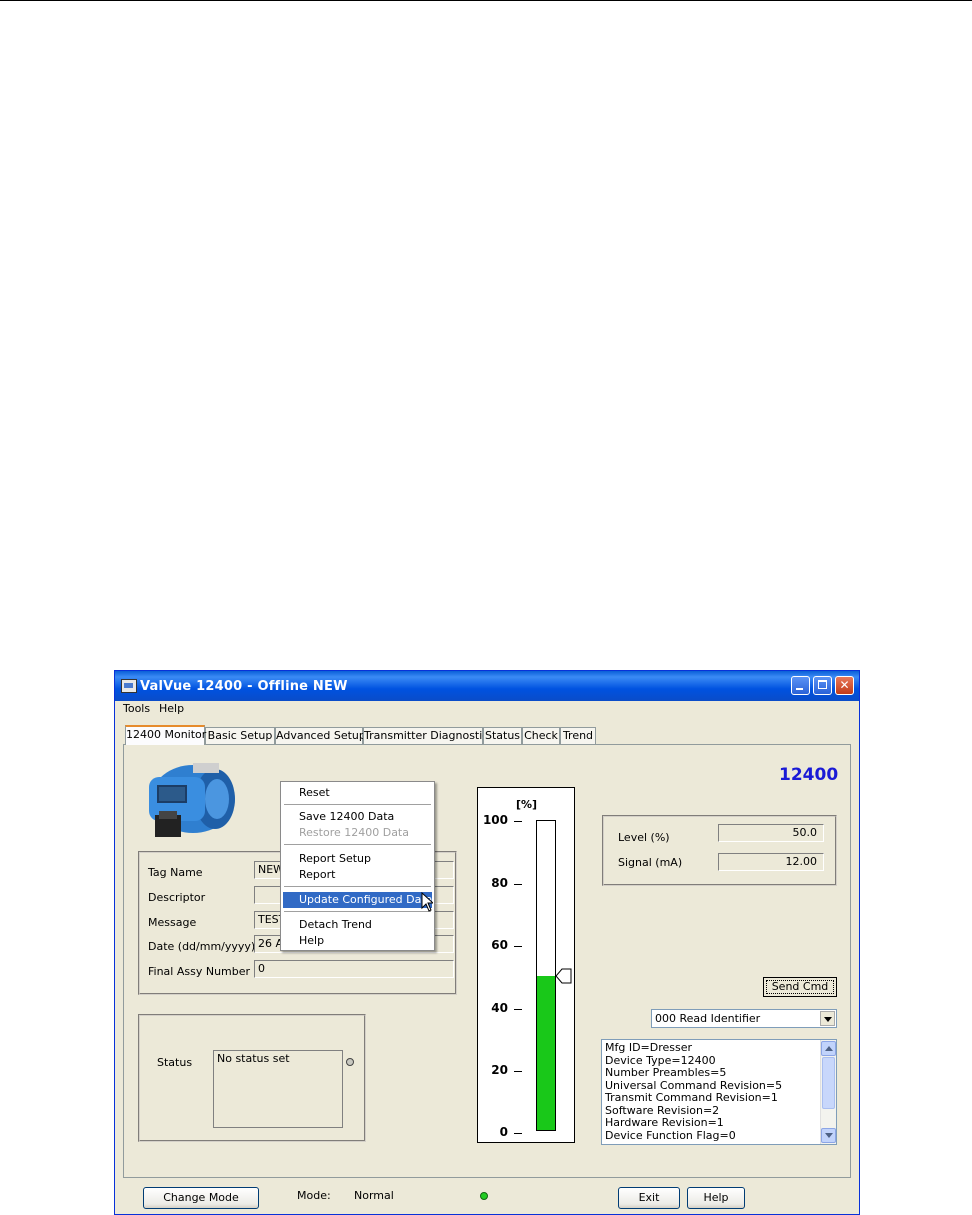  Describe the element at coordinates (427, 902) in the screenshot. I see `mouse-cursor-icon` at that location.